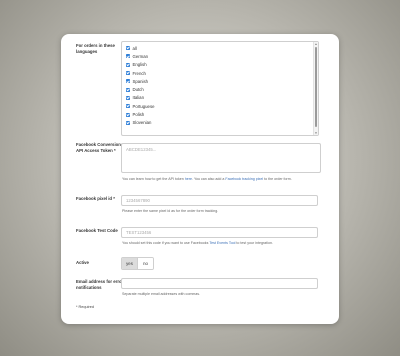  Describe the element at coordinates (188, 179) in the screenshot. I see `api-token-help-link: here` at that location.